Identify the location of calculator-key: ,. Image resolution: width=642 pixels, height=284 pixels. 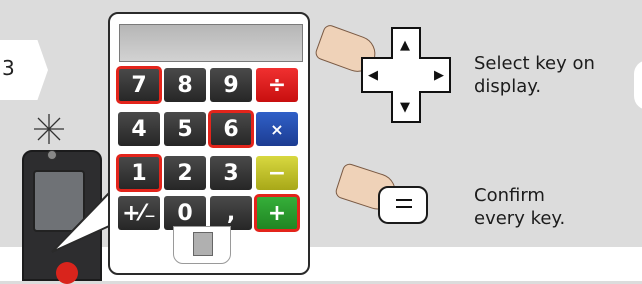
(231, 213).